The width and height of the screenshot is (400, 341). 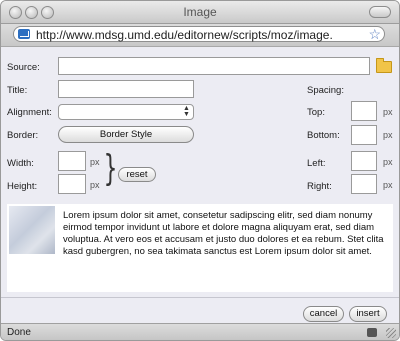 What do you see at coordinates (29, 112) in the screenshot?
I see `alignment-label: Alignment:` at bounding box center [29, 112].